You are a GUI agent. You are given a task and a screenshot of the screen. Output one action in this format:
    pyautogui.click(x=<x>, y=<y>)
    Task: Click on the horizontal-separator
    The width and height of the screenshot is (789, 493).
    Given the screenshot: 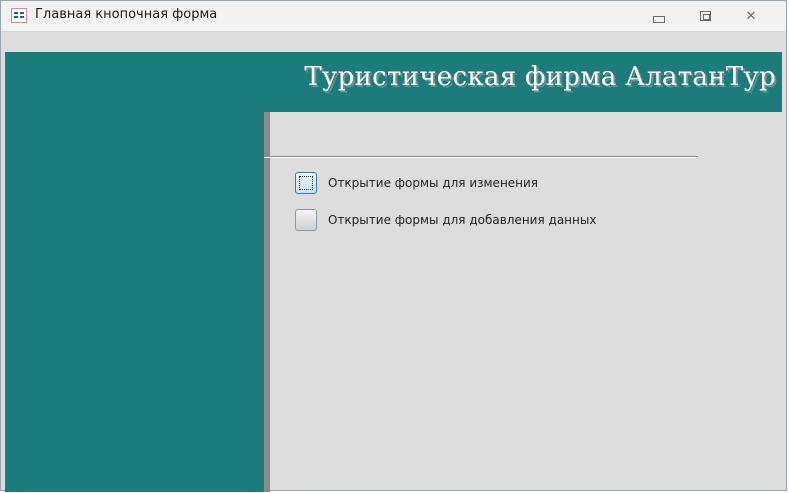 What is the action you would take?
    pyautogui.click(x=481, y=157)
    